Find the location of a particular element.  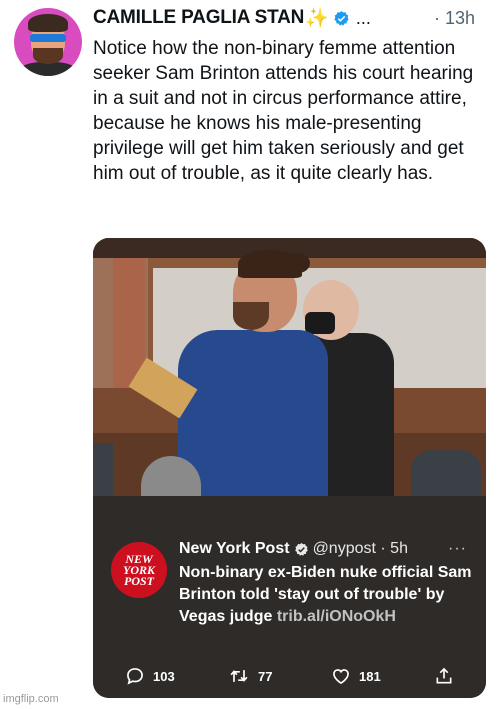

heart-icon is located at coordinates (341, 677).